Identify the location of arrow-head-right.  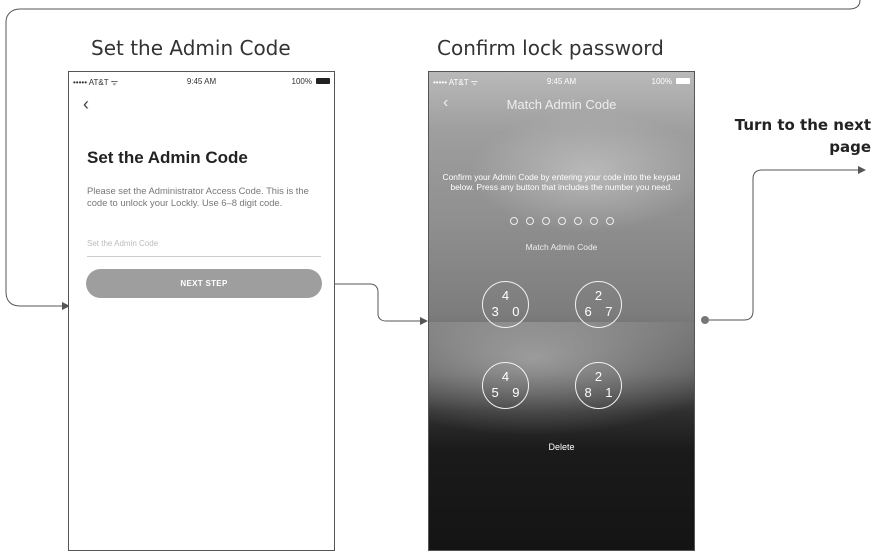
(862, 170).